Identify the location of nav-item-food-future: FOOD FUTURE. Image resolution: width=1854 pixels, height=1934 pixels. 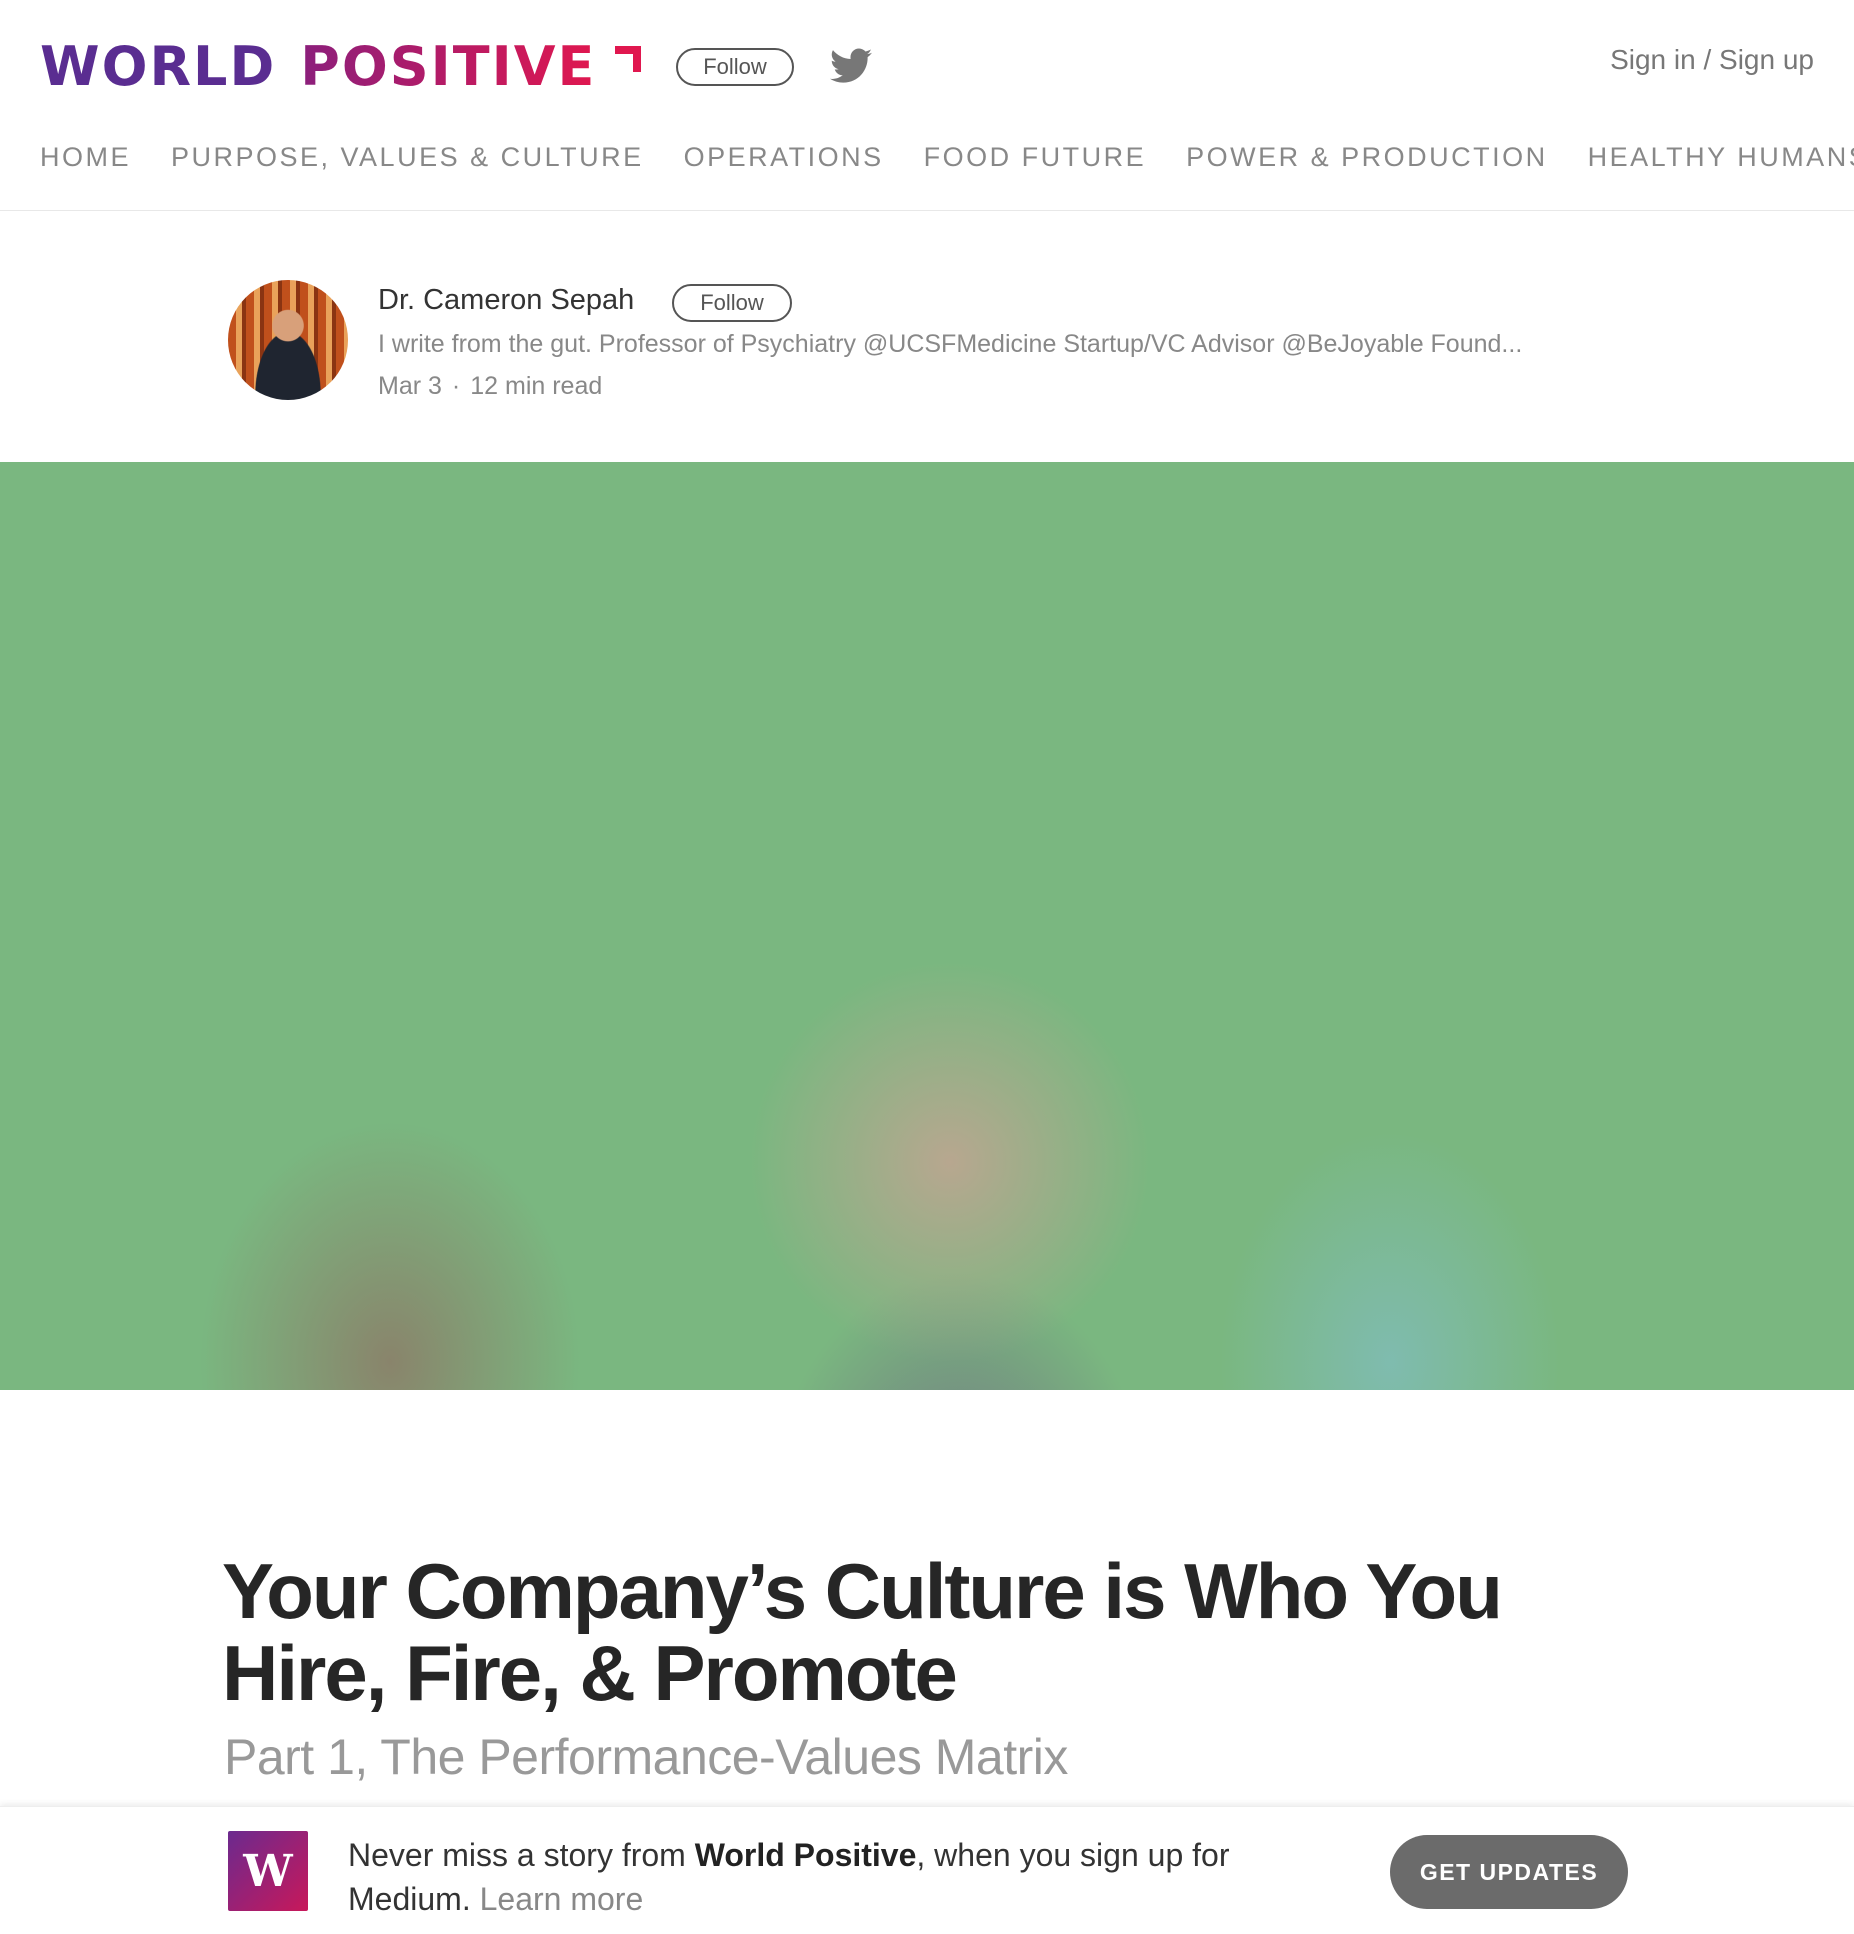
(1035, 157).